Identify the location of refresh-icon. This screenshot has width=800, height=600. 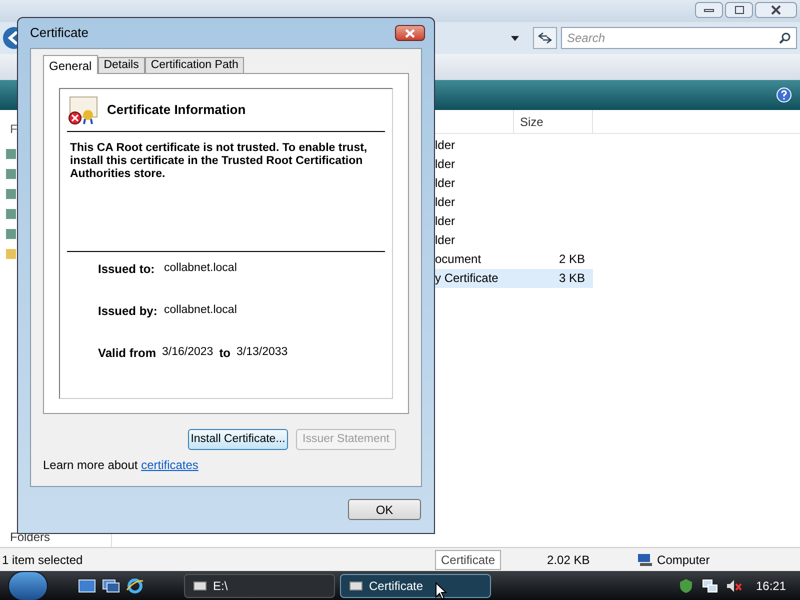
(545, 38).